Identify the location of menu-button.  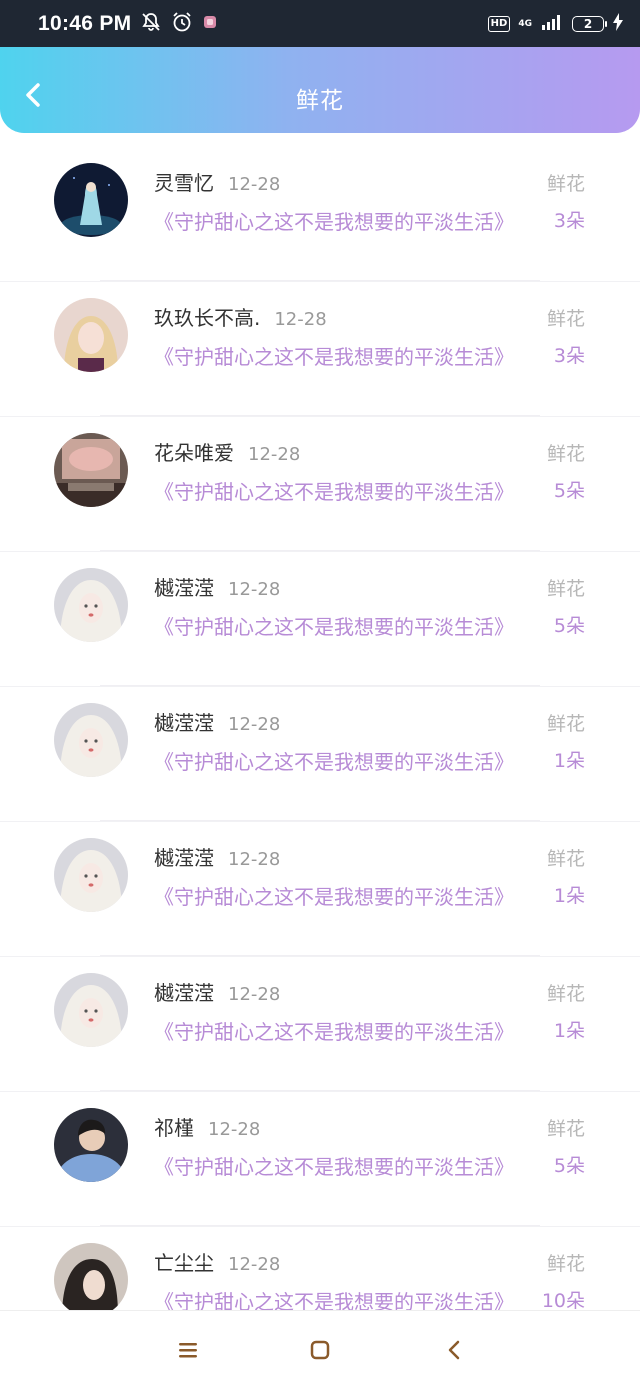
(188, 1350).